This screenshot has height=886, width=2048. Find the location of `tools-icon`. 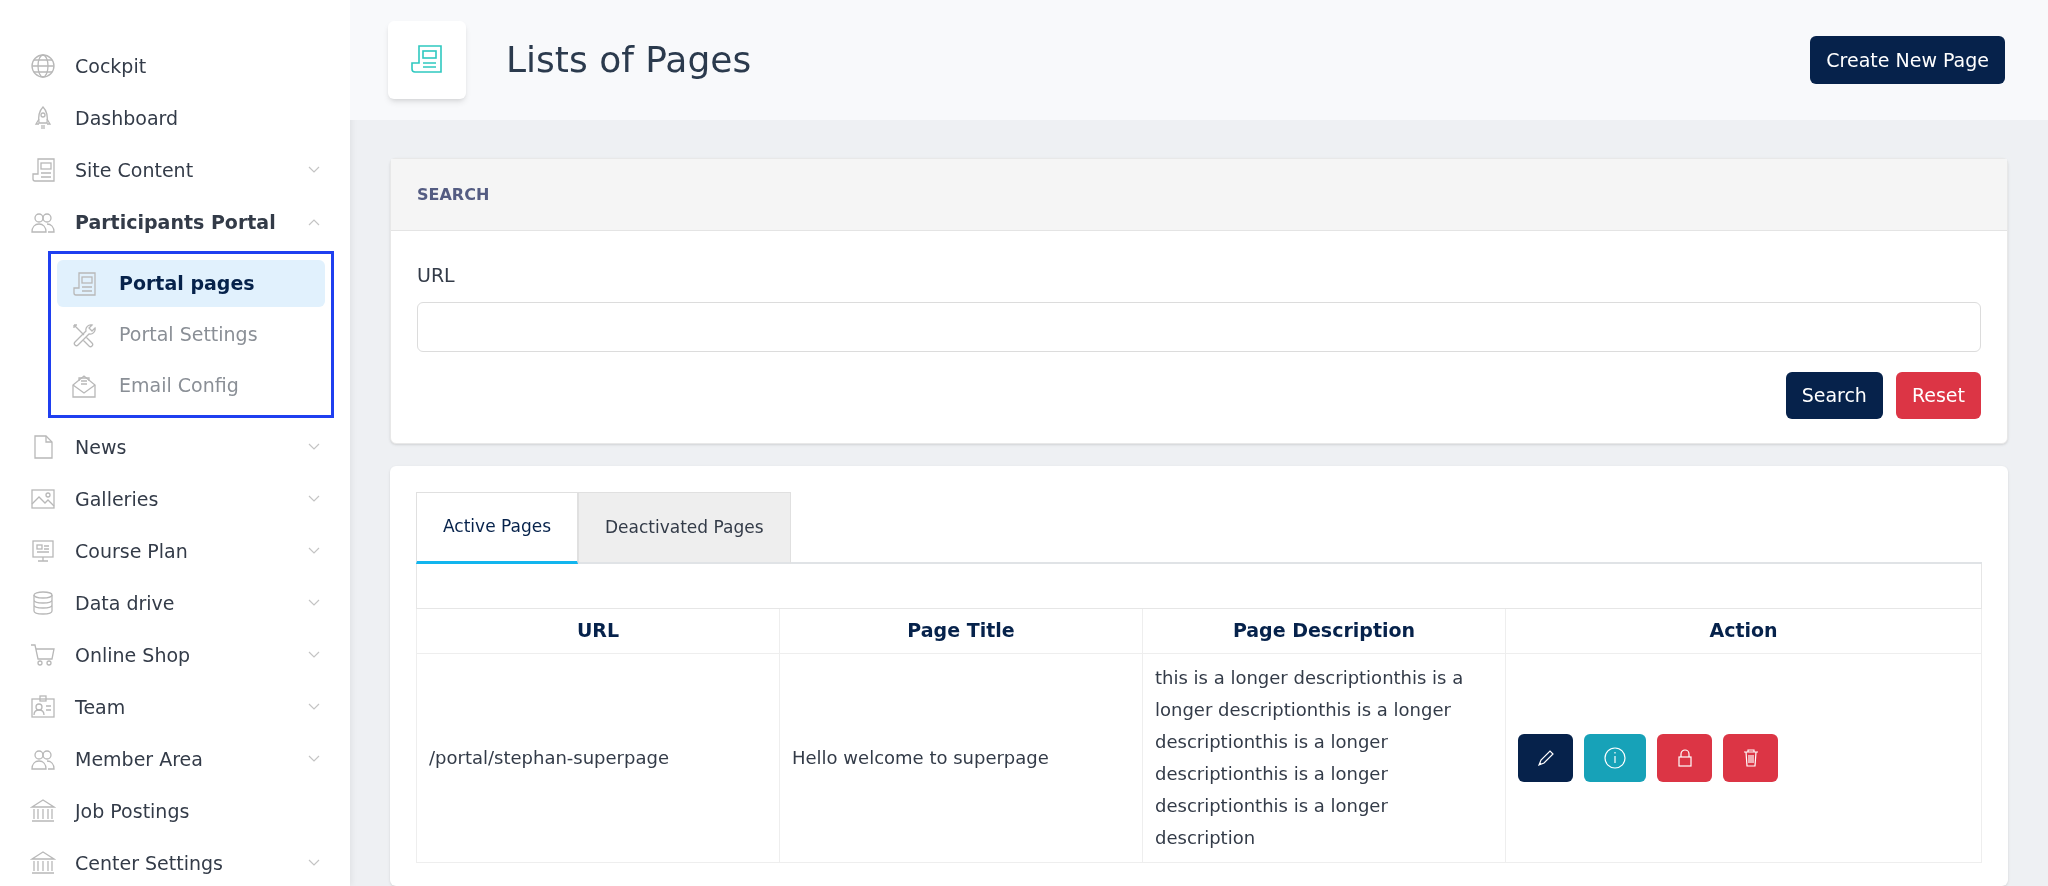

tools-icon is located at coordinates (84, 334).